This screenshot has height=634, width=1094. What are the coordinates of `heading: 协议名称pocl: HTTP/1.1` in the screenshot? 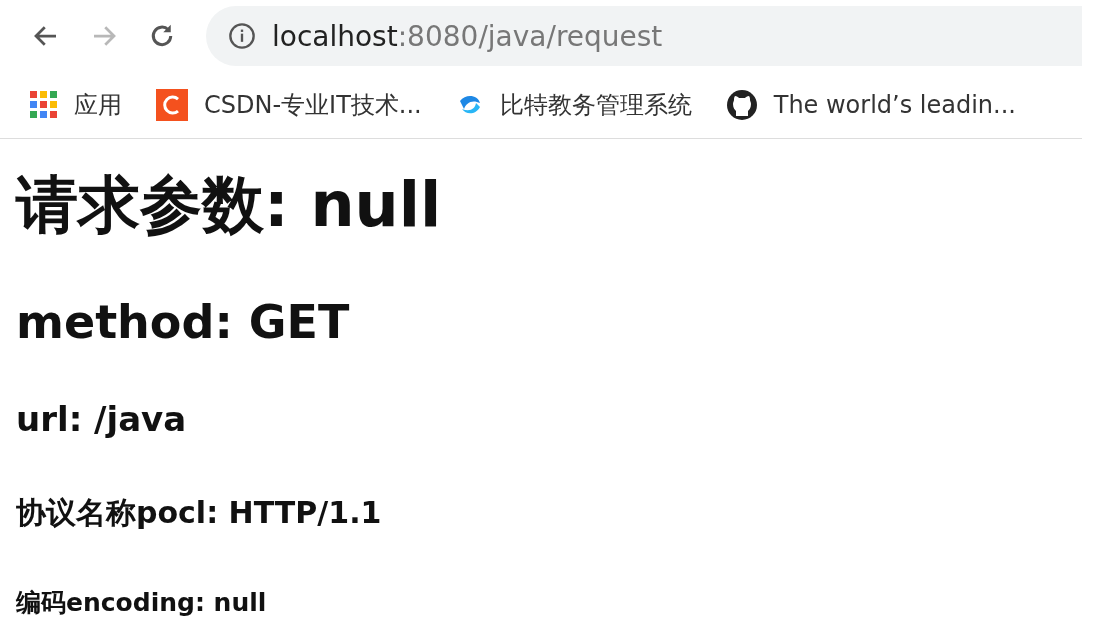 It's located at (199, 513).